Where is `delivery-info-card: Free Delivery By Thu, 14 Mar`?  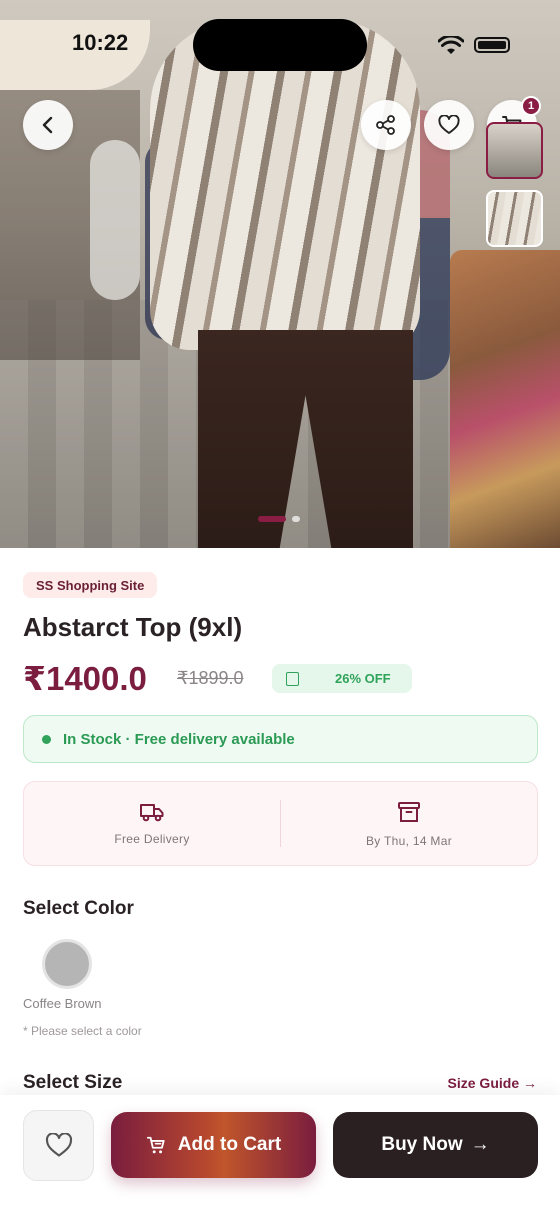
delivery-info-card: Free Delivery By Thu, 14 Mar is located at coordinates (280, 823).